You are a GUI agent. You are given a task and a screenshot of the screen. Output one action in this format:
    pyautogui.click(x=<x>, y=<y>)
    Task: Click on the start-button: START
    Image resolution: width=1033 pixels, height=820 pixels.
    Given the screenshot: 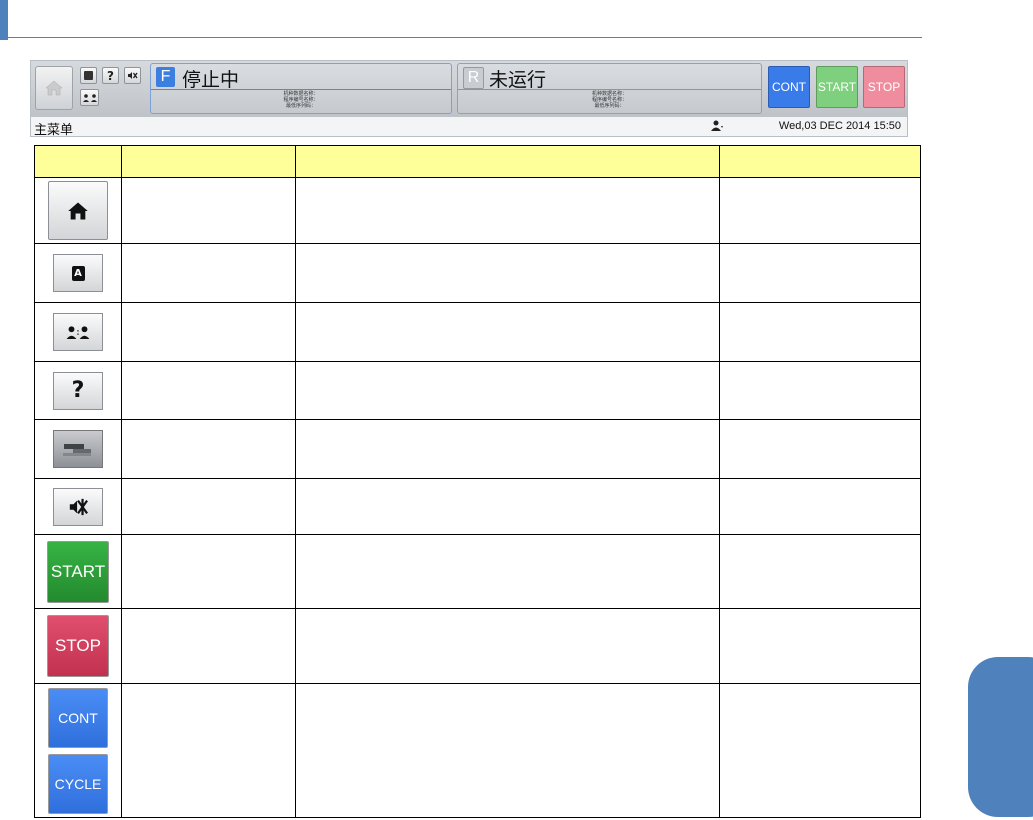 What is the action you would take?
    pyautogui.click(x=837, y=87)
    